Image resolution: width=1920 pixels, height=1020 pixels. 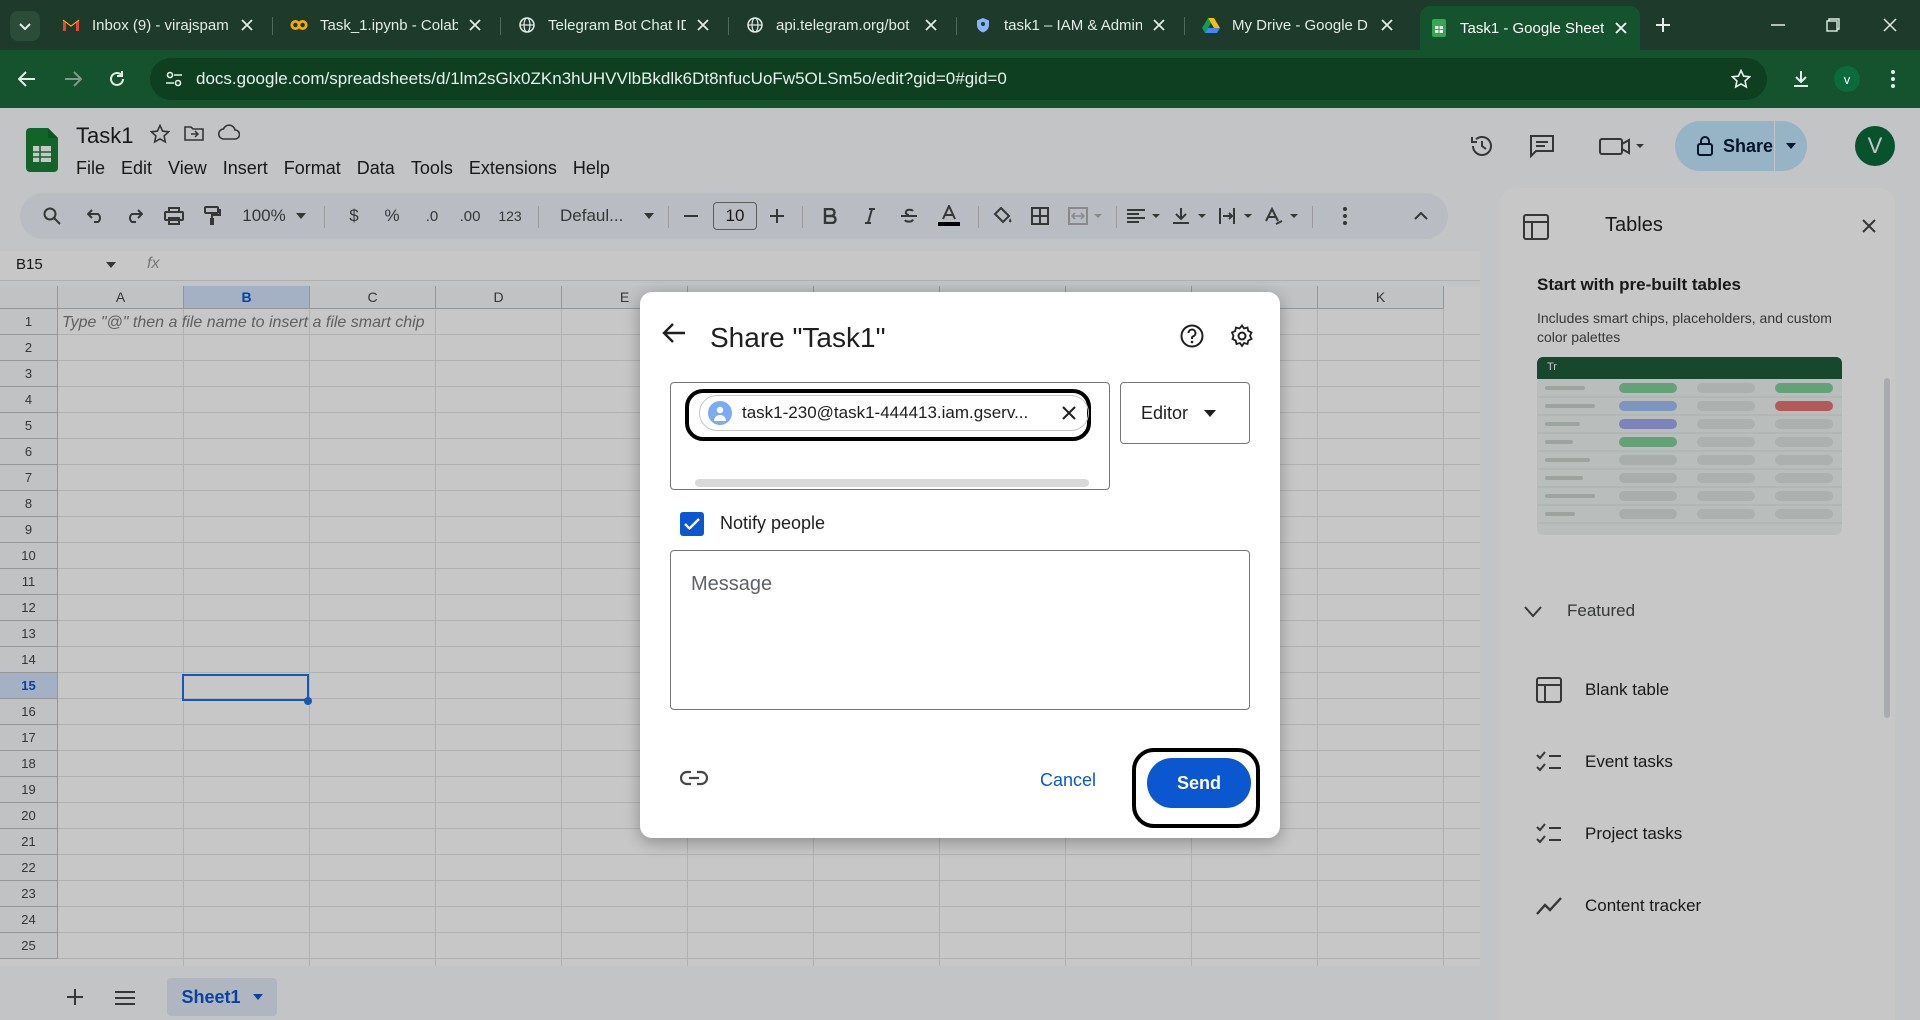 I want to click on tab-title: Task_1.ipynb - Colab, so click(x=389, y=25).